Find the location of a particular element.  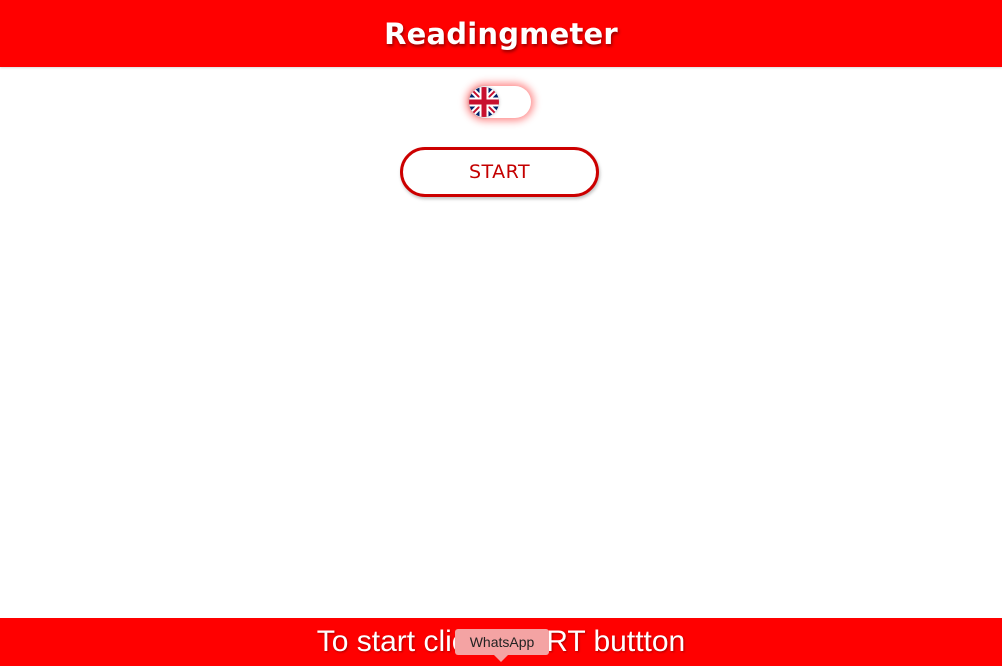

app-title: Readingmeter is located at coordinates (501, 33).